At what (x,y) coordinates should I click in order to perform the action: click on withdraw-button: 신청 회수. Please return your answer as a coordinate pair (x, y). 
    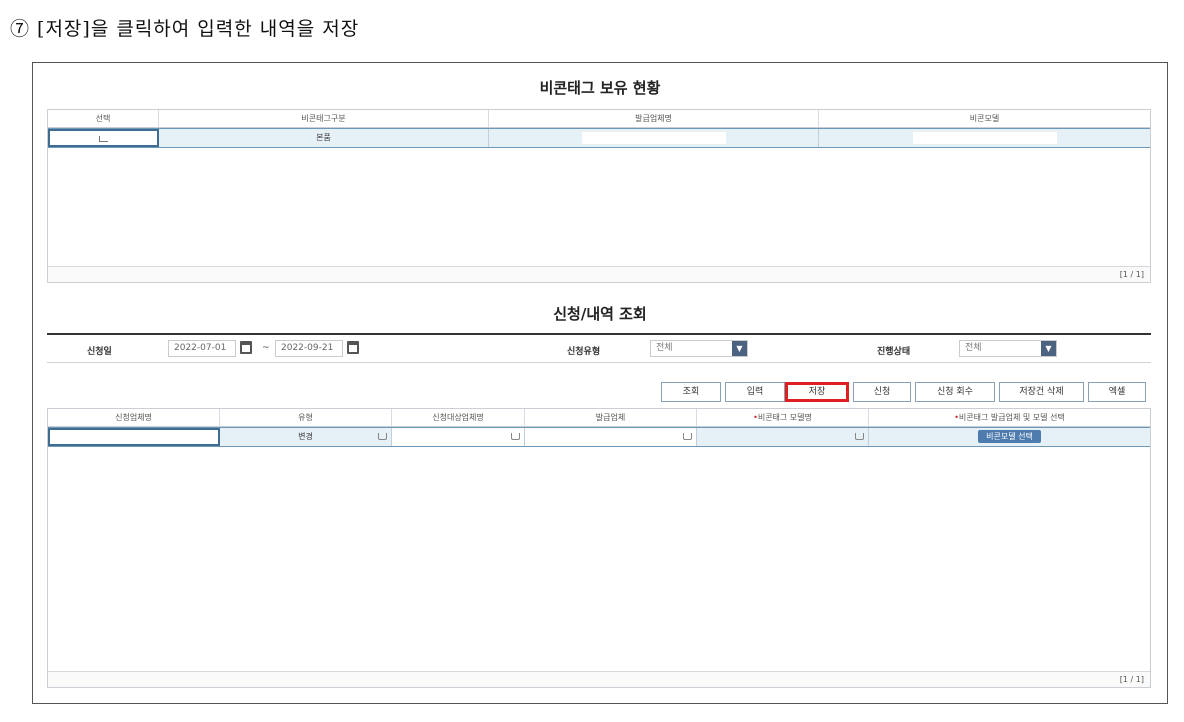
    Looking at the image, I should click on (955, 392).